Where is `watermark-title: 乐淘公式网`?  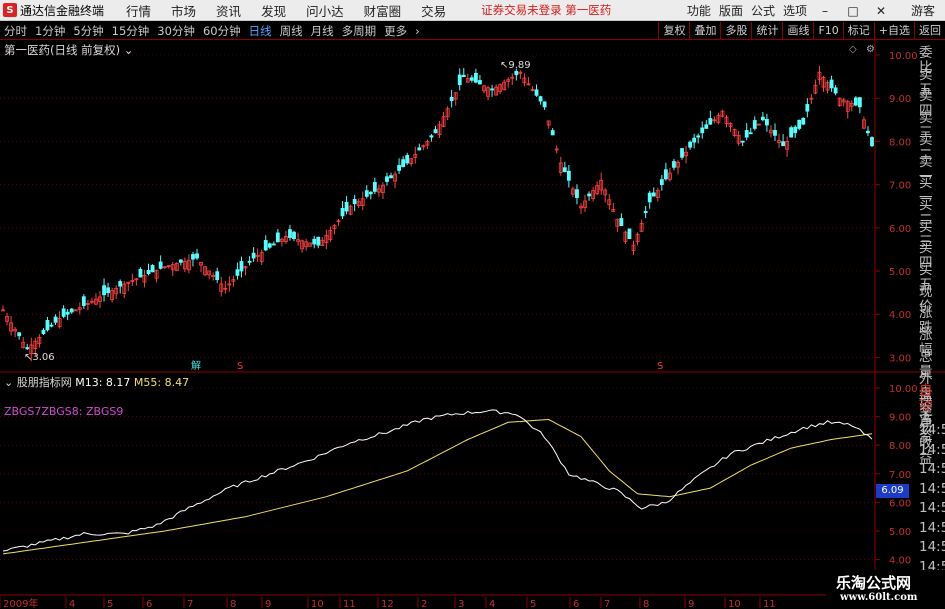 watermark-title: 乐淘公式网 is located at coordinates (874, 583).